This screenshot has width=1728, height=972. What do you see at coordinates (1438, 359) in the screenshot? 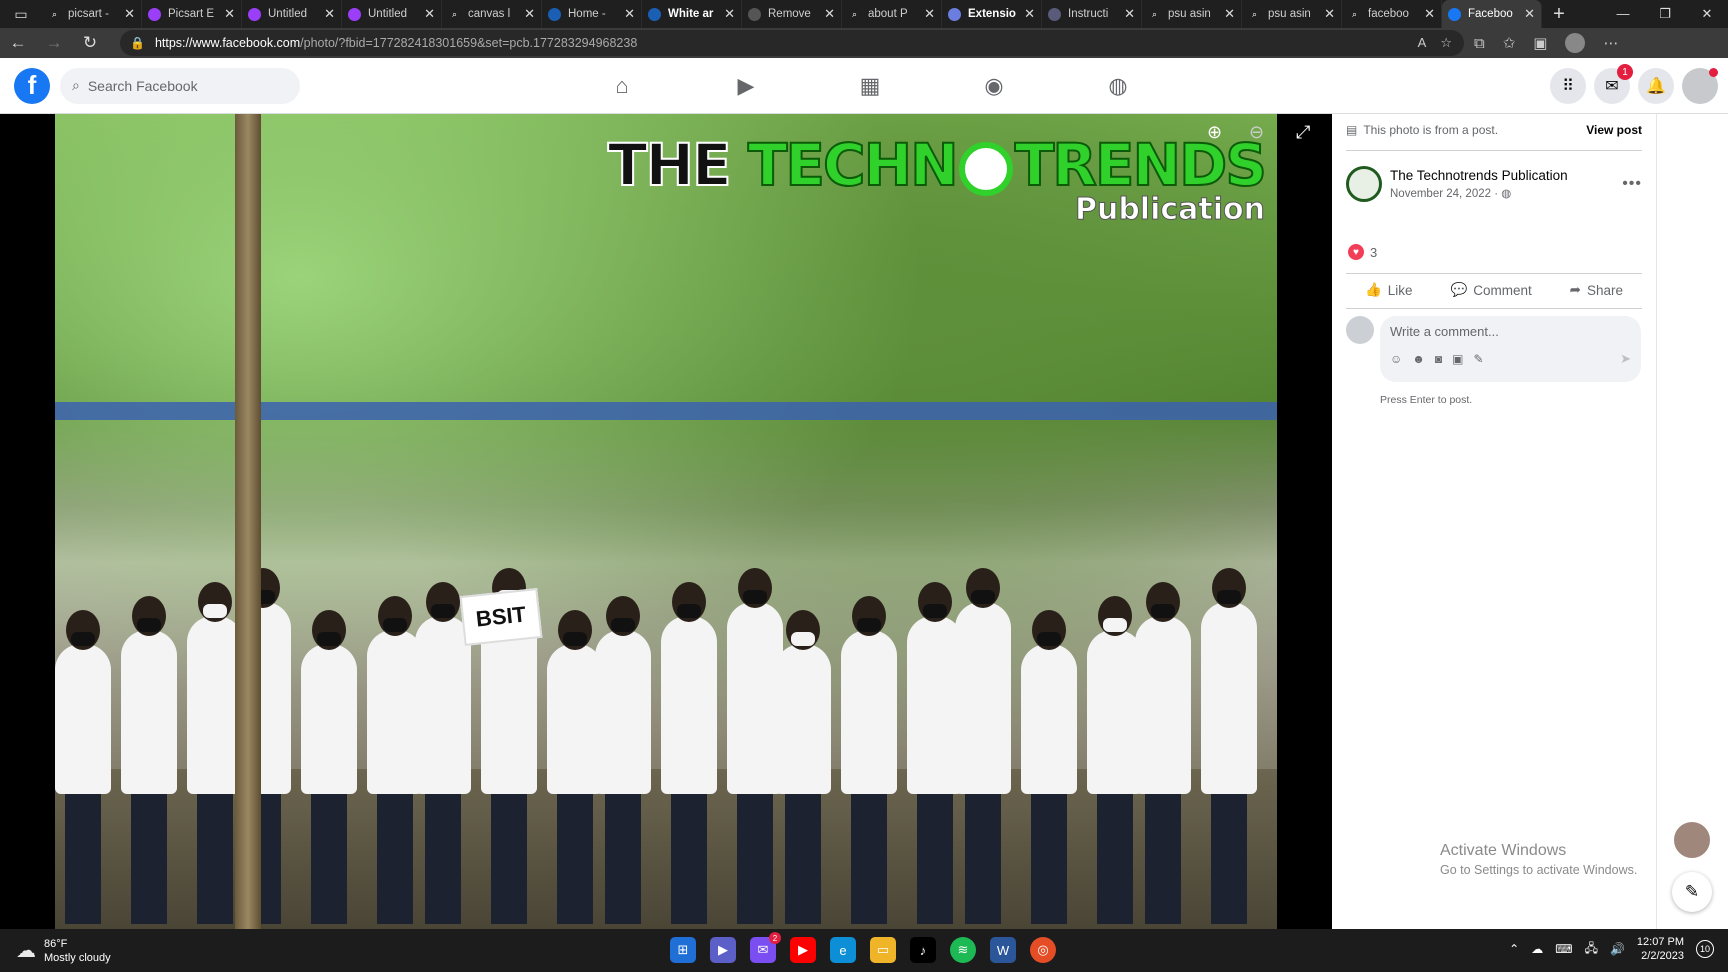
I see `camera-icon: ◙` at bounding box center [1438, 359].